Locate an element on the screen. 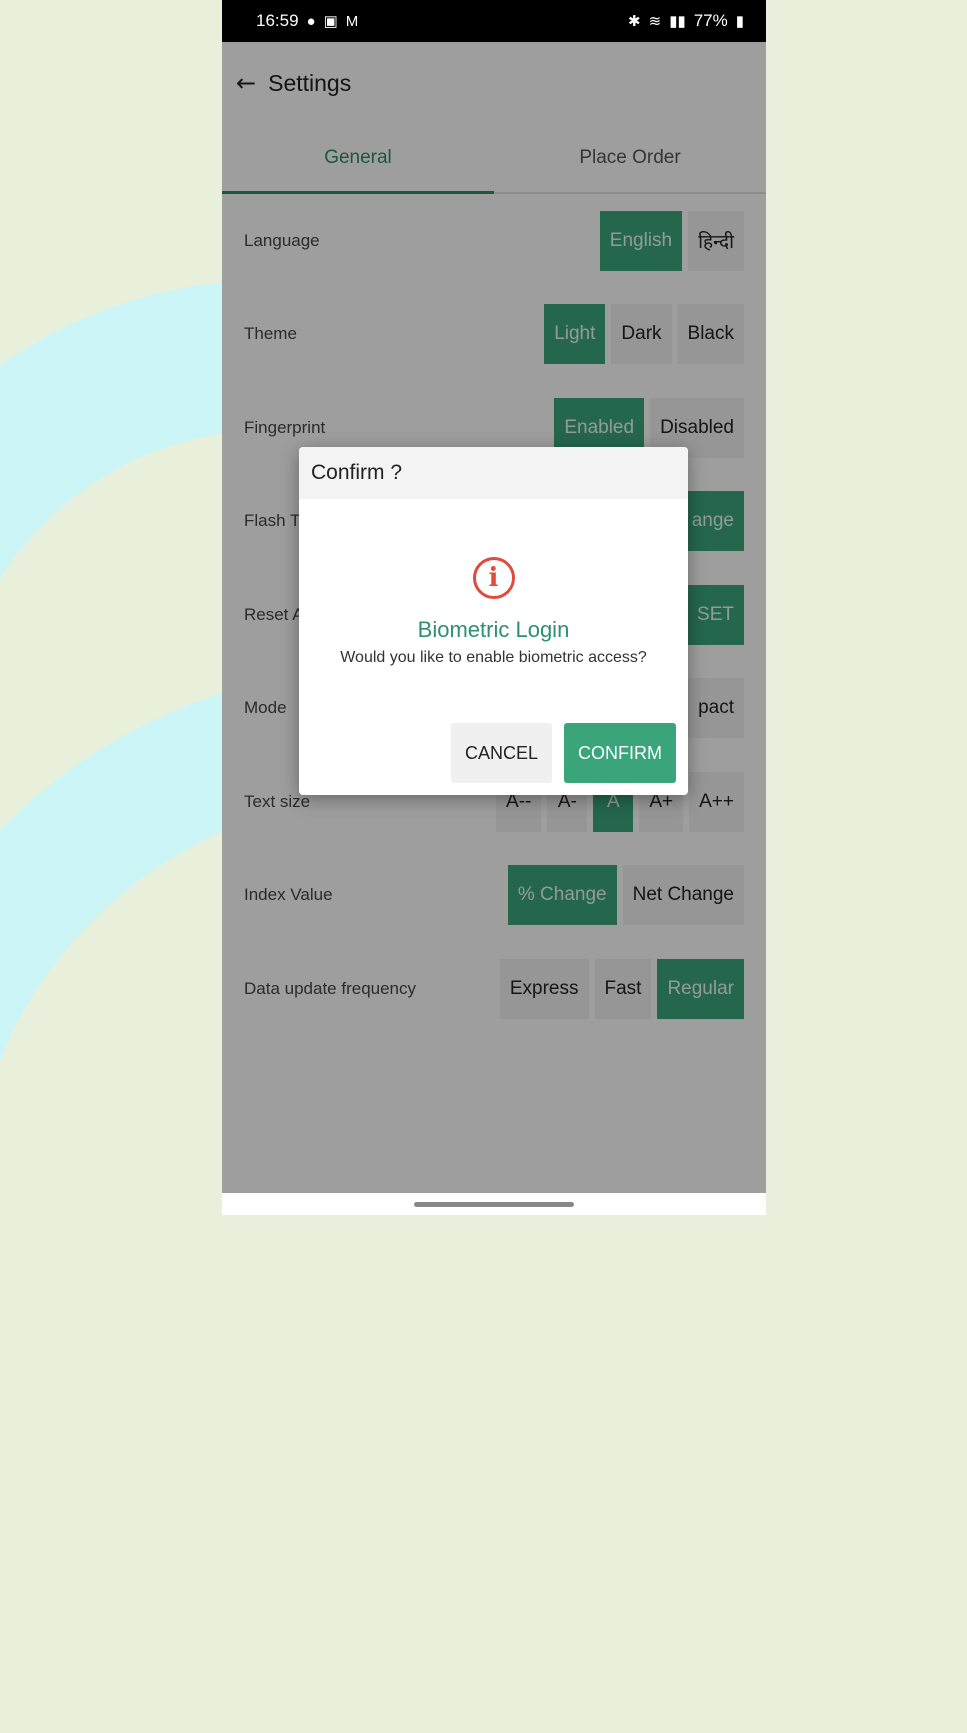 The width and height of the screenshot is (967, 1733). cancel-button: CANCEL is located at coordinates (501, 753).